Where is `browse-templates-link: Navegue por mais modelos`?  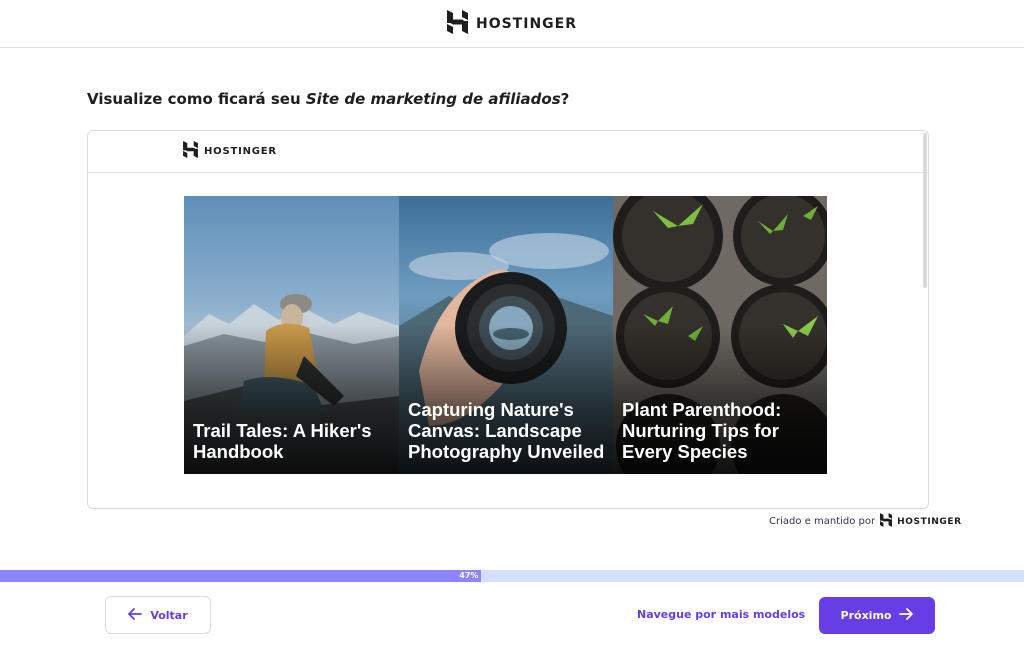
browse-templates-link: Navegue por mais modelos is located at coordinates (721, 614).